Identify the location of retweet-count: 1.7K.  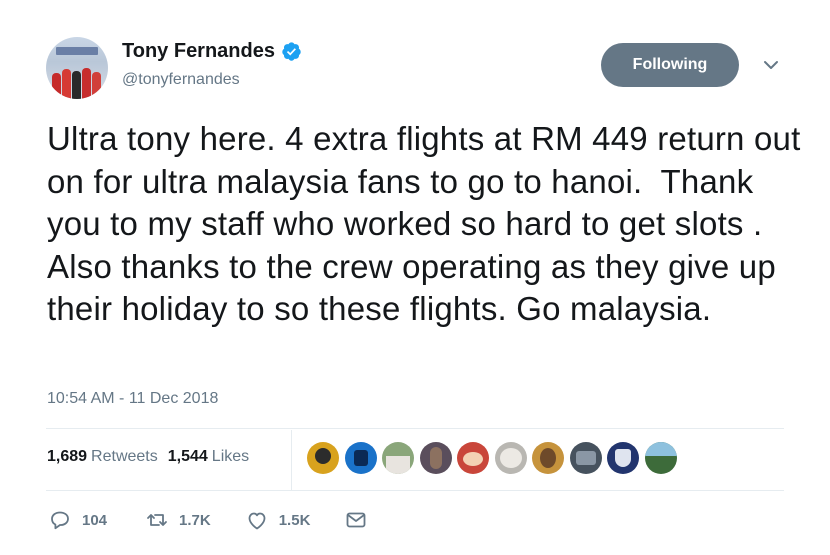
(195, 520).